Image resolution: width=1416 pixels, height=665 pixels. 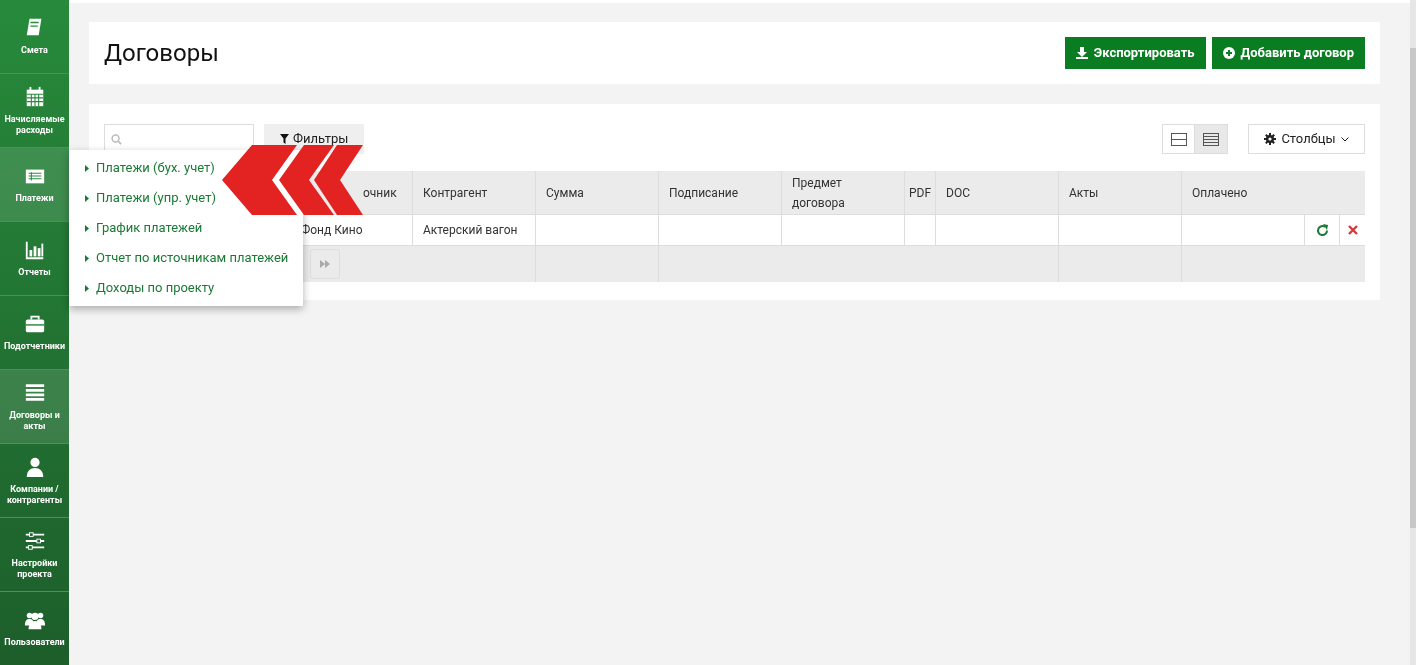 I want to click on rows-icon, so click(x=1211, y=139).